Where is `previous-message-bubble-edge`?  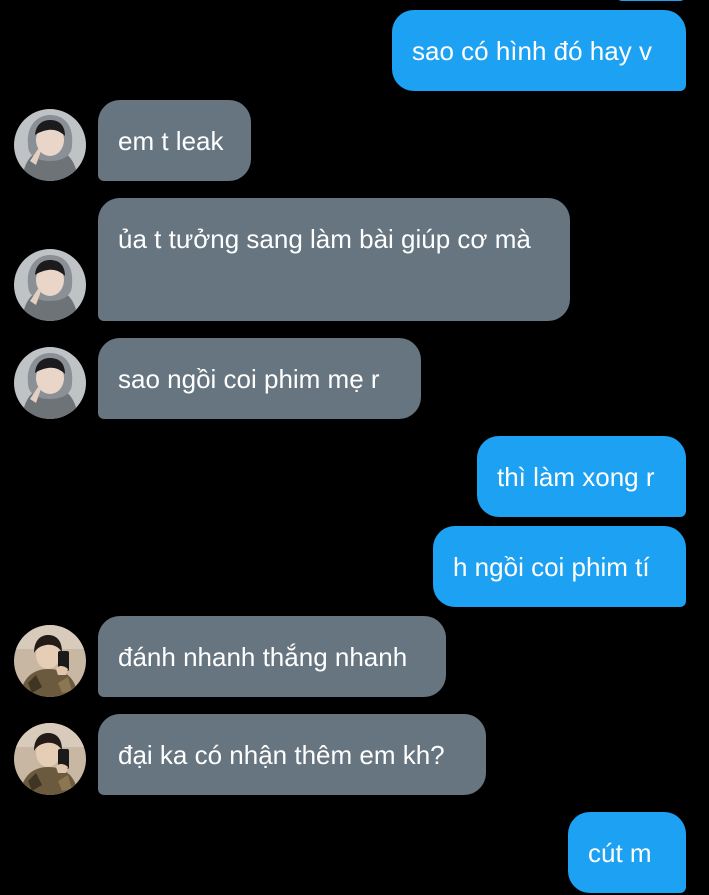 previous-message-bubble-edge is located at coordinates (651, 0).